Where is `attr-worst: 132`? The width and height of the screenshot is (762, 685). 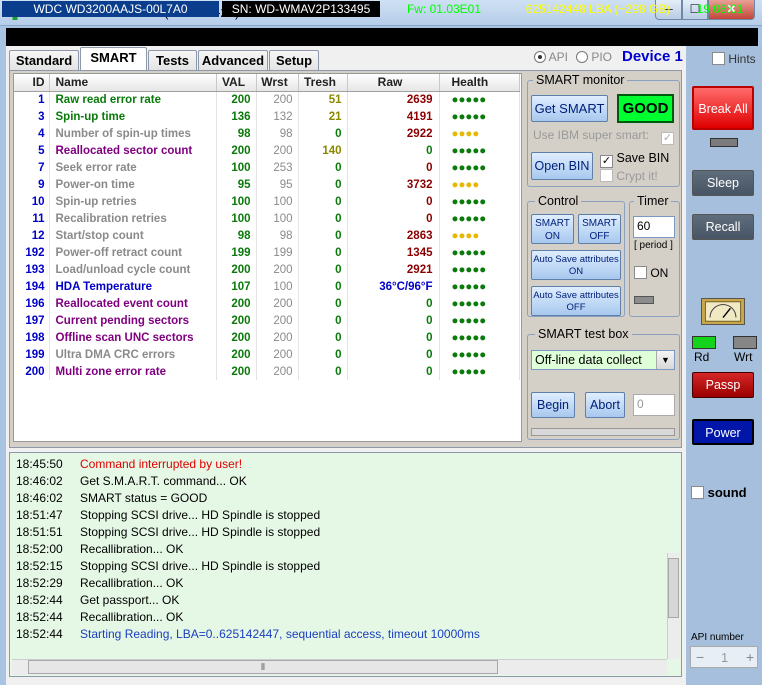
attr-worst: 132 is located at coordinates (277, 116).